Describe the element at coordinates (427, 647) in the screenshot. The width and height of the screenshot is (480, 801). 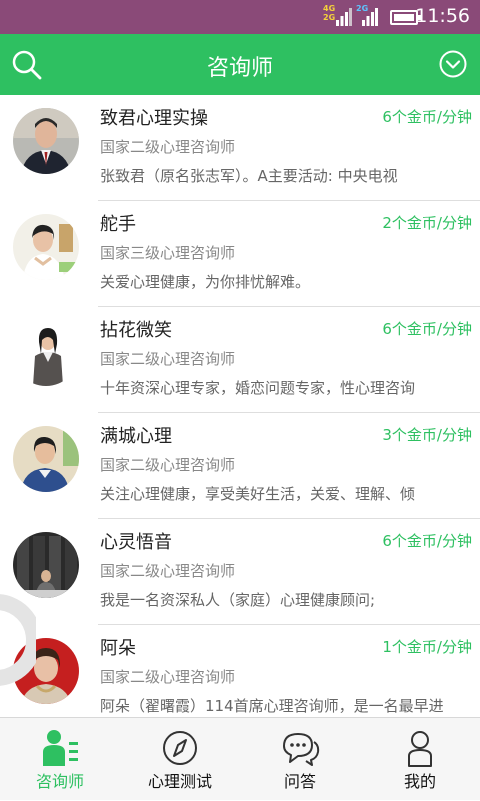
I see `counselor-price: 1个金币/分钟` at that location.